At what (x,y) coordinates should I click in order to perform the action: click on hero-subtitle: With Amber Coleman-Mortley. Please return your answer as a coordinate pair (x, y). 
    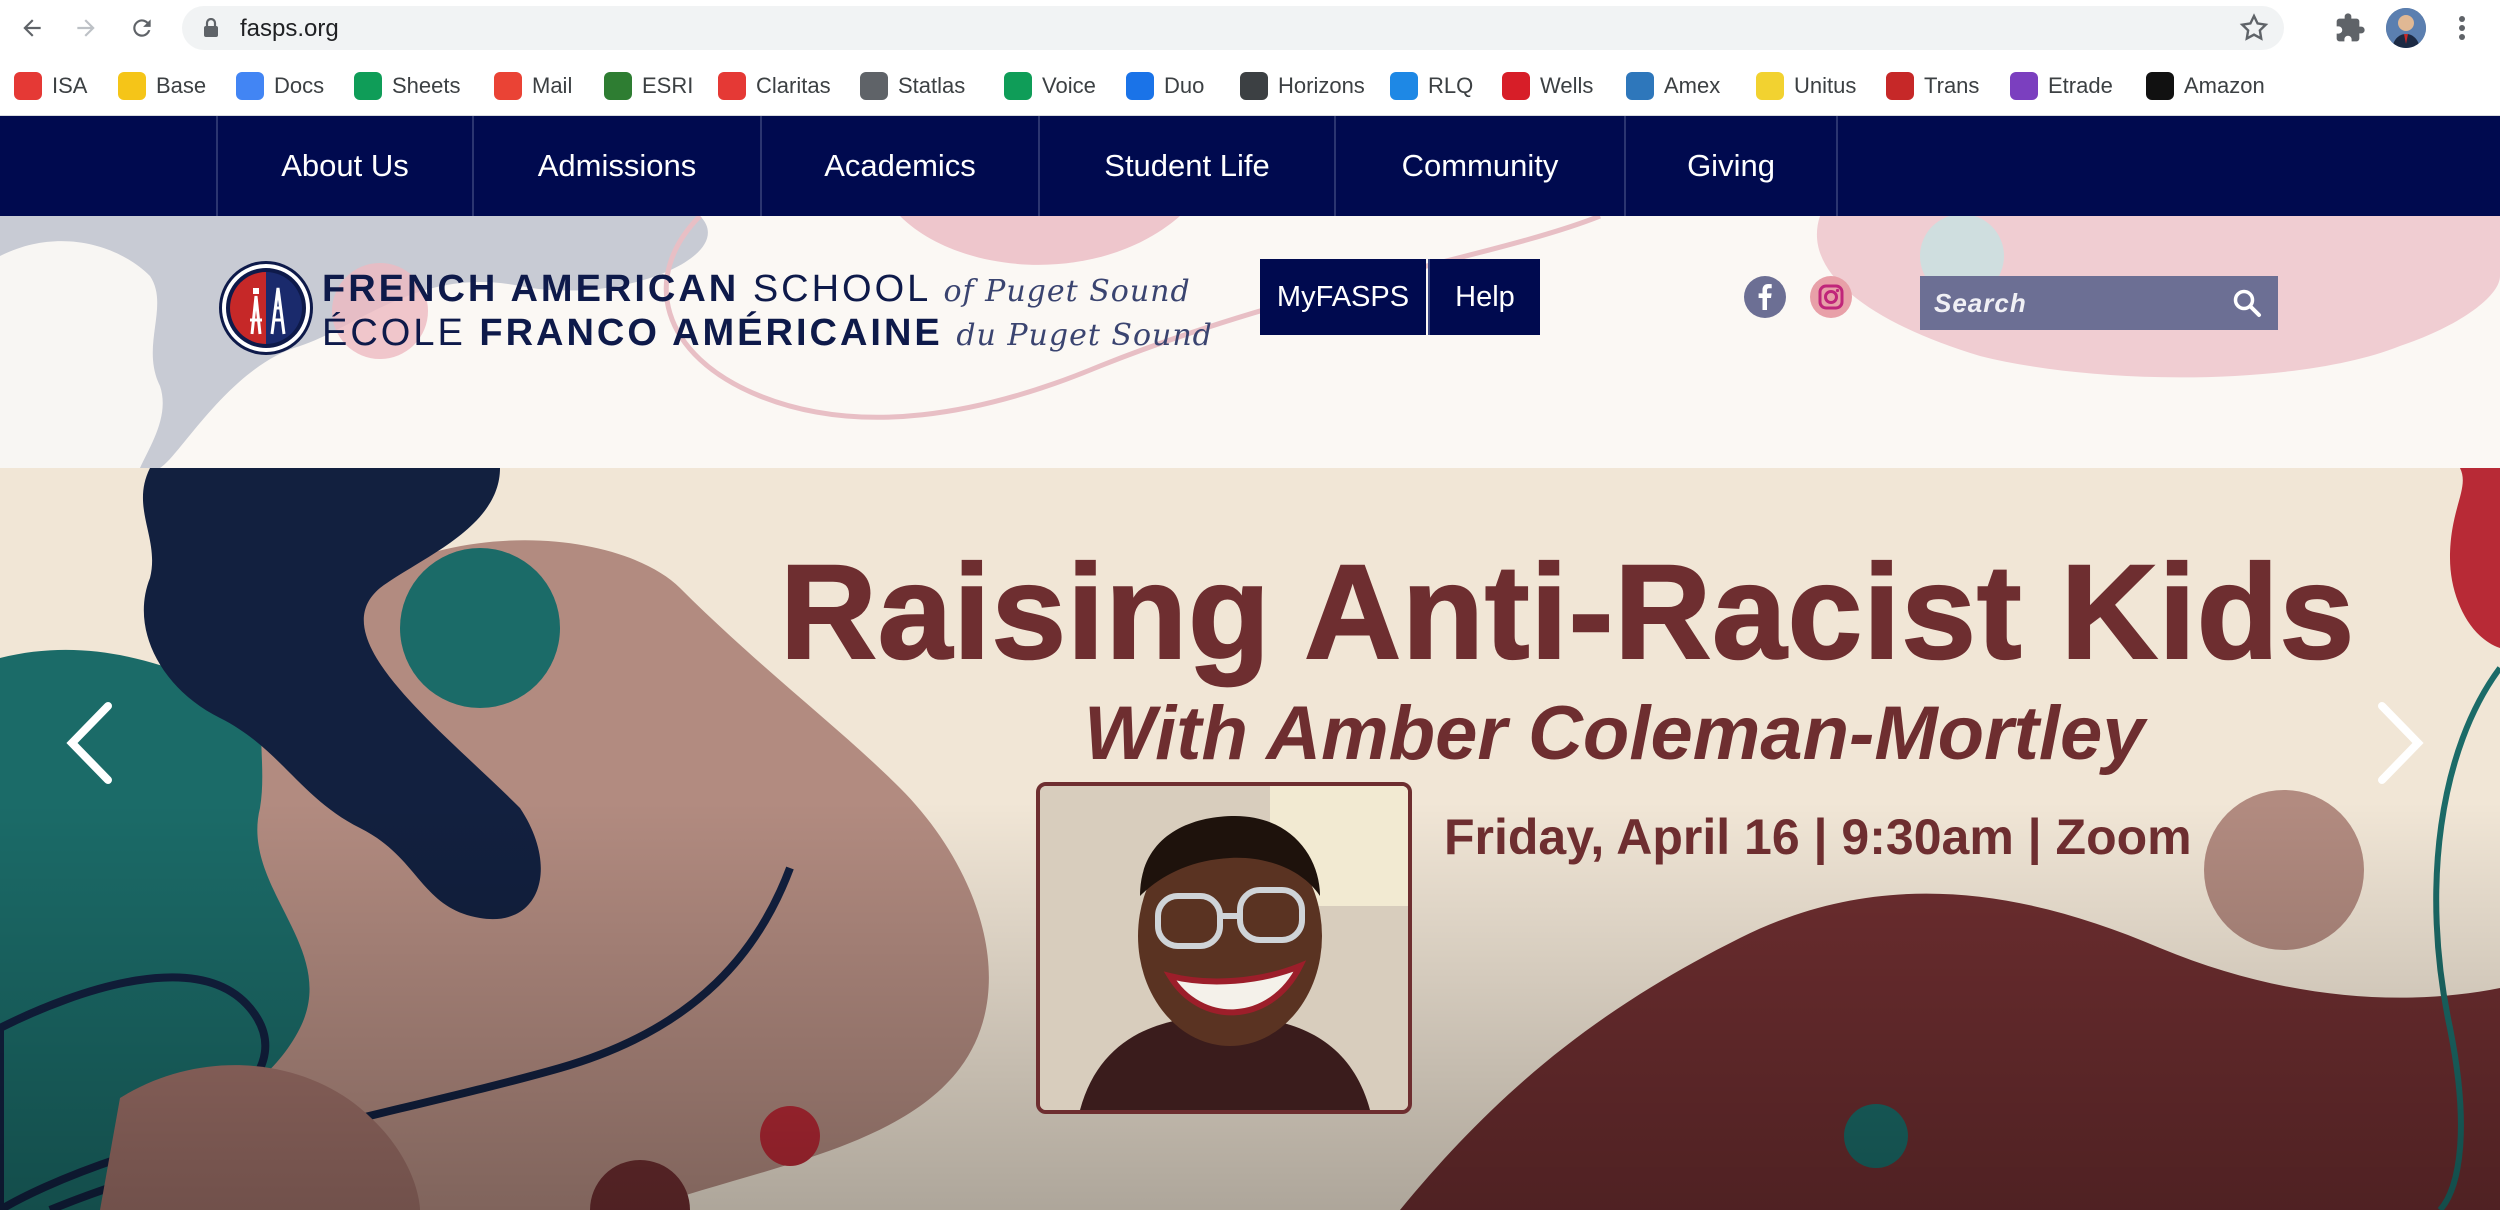
    Looking at the image, I should click on (1614, 733).